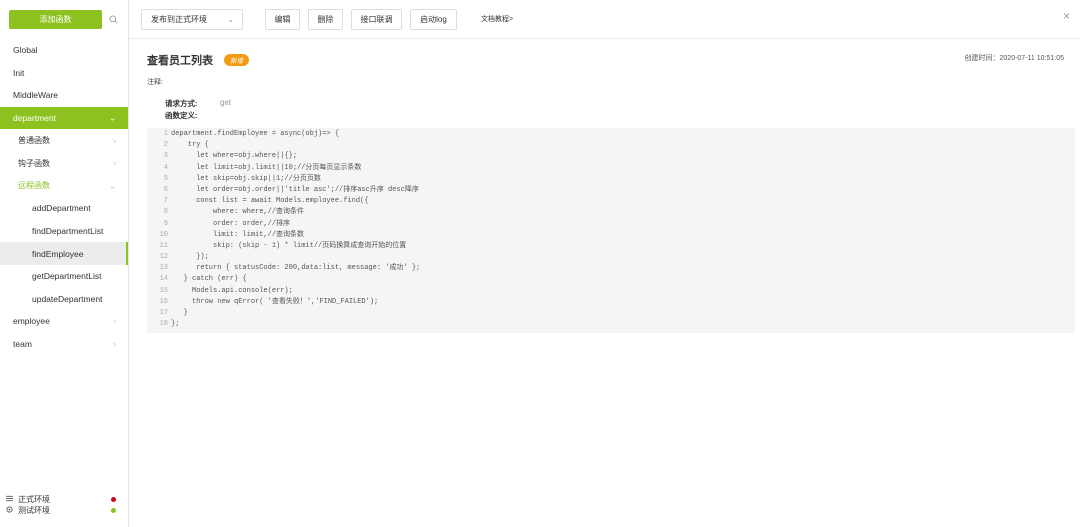  Describe the element at coordinates (64, 231) in the screenshot. I see `sidebar-item-find-department-list: findDepartmentList` at that location.